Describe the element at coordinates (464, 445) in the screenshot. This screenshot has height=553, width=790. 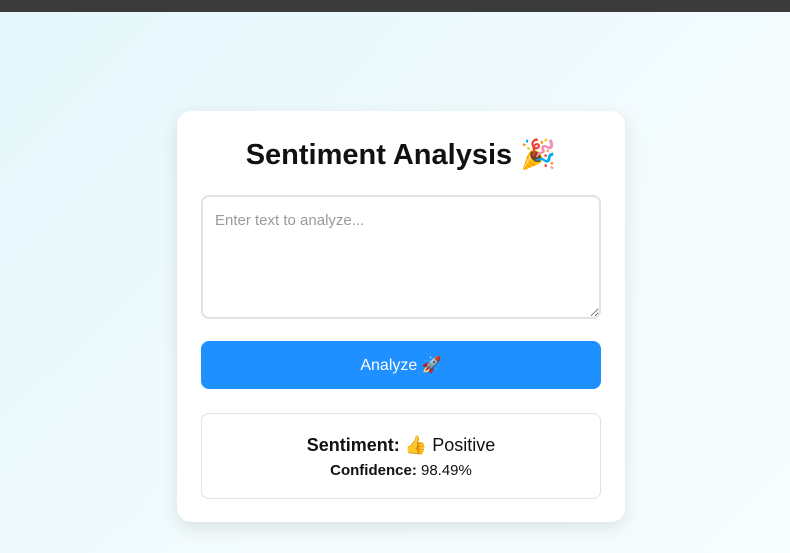
I see `sentiment-value: Positive` at that location.